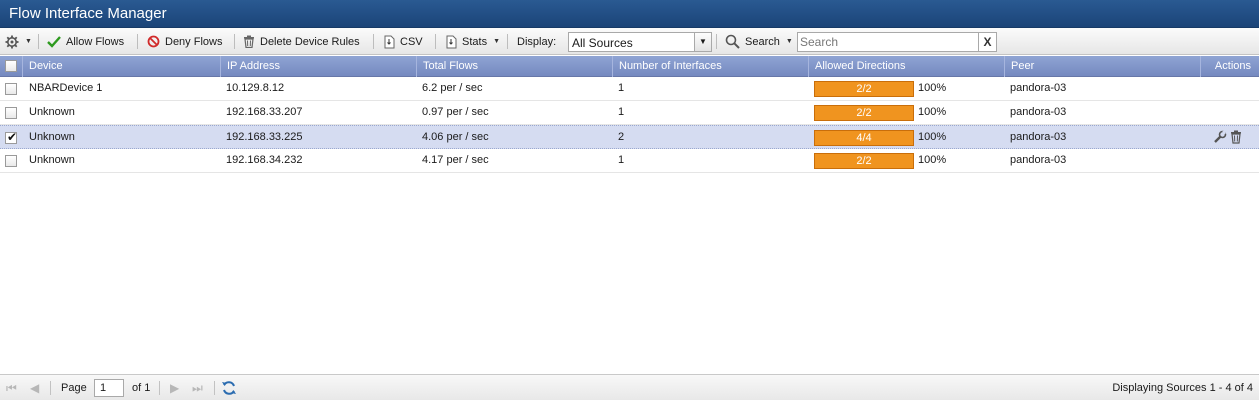 The width and height of the screenshot is (1259, 400). Describe the element at coordinates (889, 42) in the screenshot. I see `search-input` at that location.